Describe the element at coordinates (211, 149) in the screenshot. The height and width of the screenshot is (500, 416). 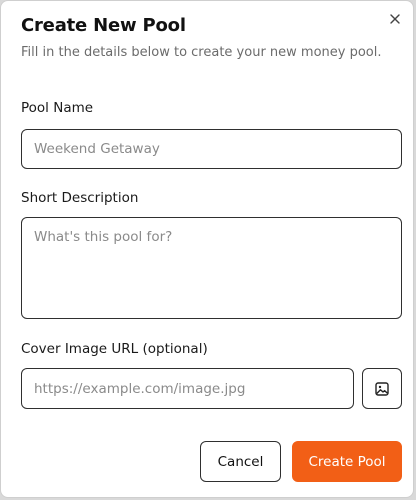
I see `pool-name-input` at that location.